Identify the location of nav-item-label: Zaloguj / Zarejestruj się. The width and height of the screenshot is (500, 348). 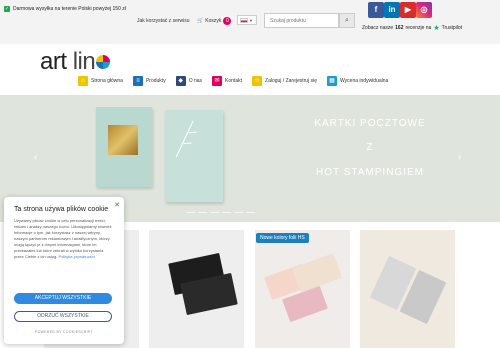
(291, 81).